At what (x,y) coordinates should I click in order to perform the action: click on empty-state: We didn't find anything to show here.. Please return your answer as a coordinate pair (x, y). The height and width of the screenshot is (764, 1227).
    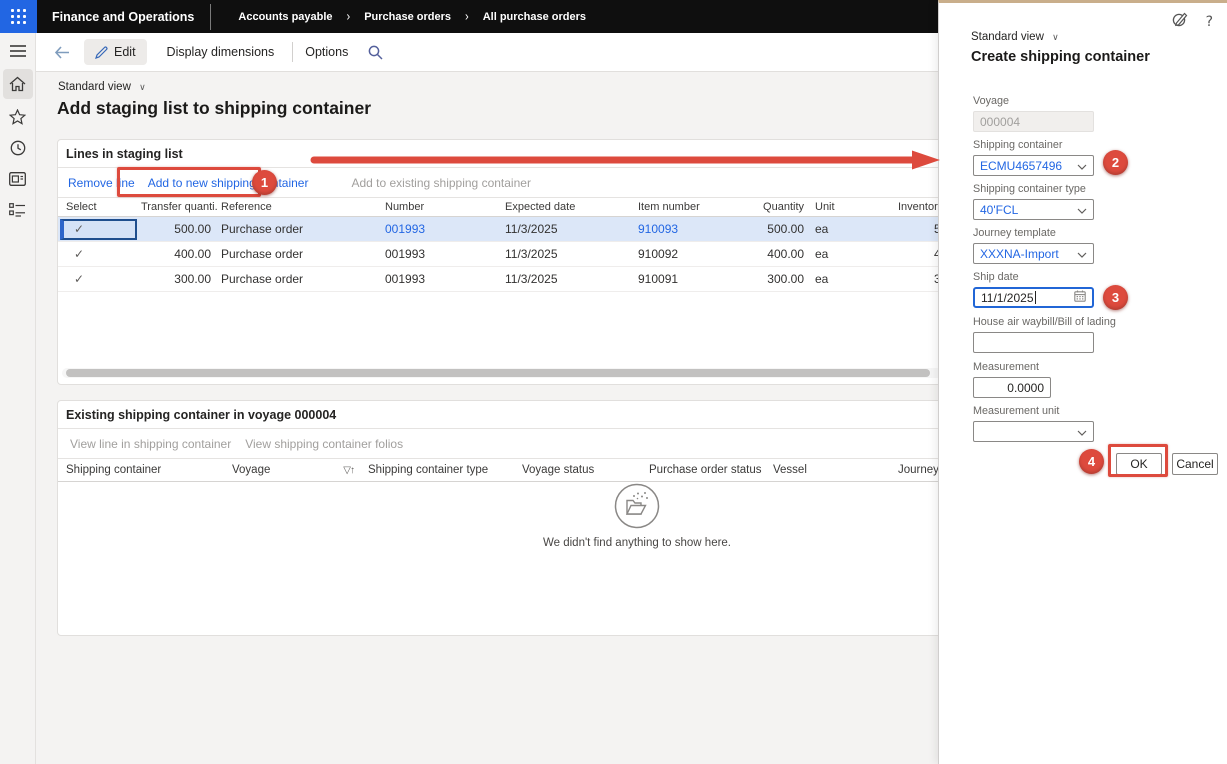
    Looking at the image, I should click on (637, 516).